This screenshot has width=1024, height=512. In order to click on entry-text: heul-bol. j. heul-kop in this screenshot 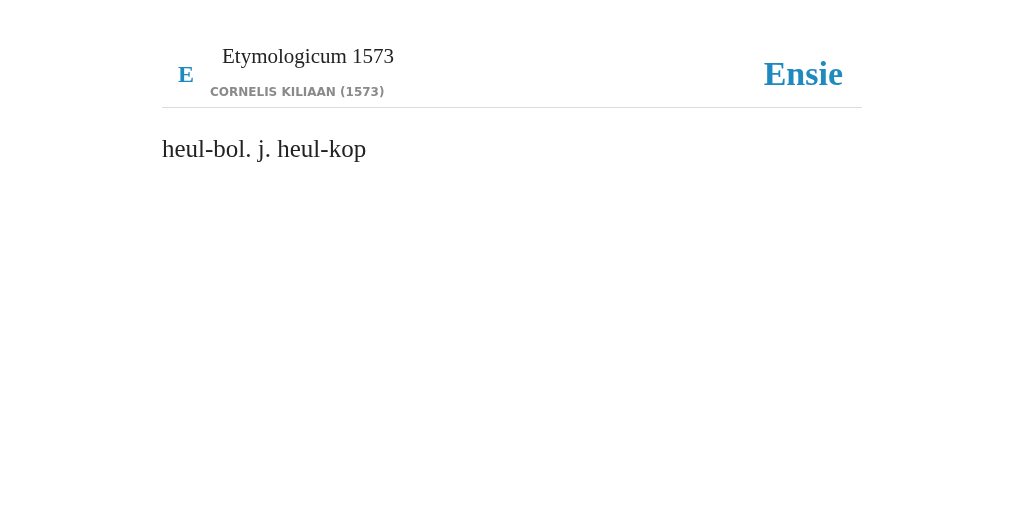, I will do `click(265, 149)`.